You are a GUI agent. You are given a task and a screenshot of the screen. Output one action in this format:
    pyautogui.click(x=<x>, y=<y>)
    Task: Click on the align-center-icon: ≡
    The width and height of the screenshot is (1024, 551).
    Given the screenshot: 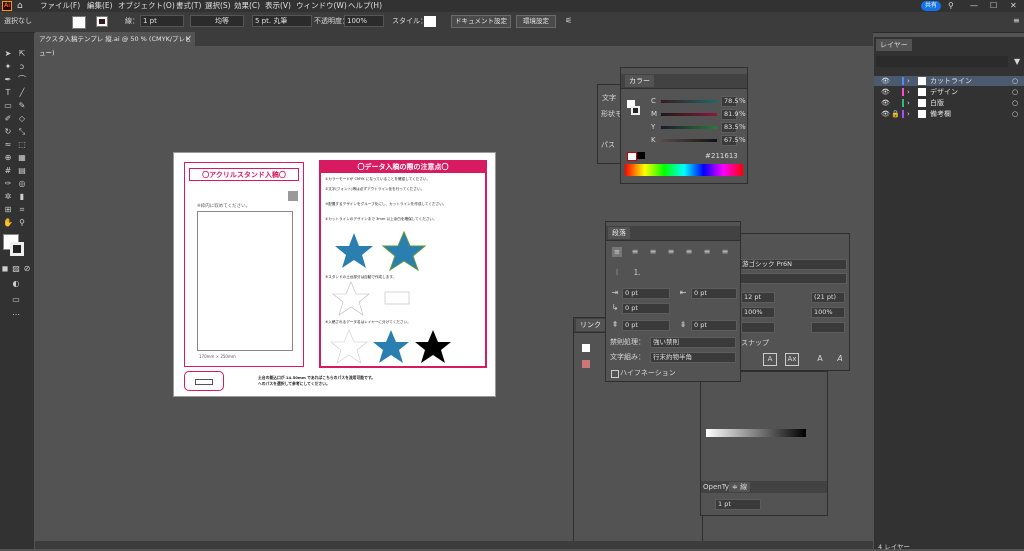 What is the action you would take?
    pyautogui.click(x=635, y=252)
    